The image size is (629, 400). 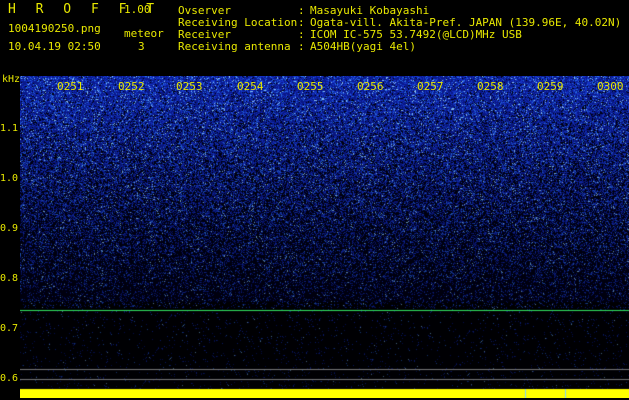 I want to click on time-label: 0257, so click(x=430, y=86).